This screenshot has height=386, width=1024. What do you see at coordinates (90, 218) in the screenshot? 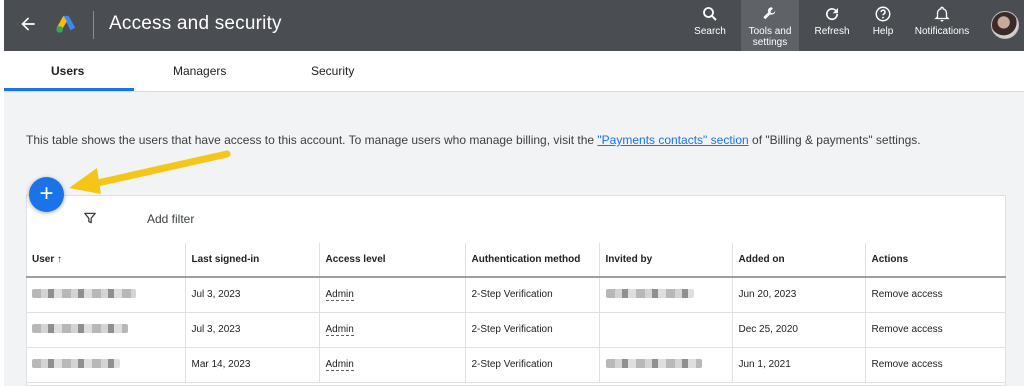
I see `filter-icon` at bounding box center [90, 218].